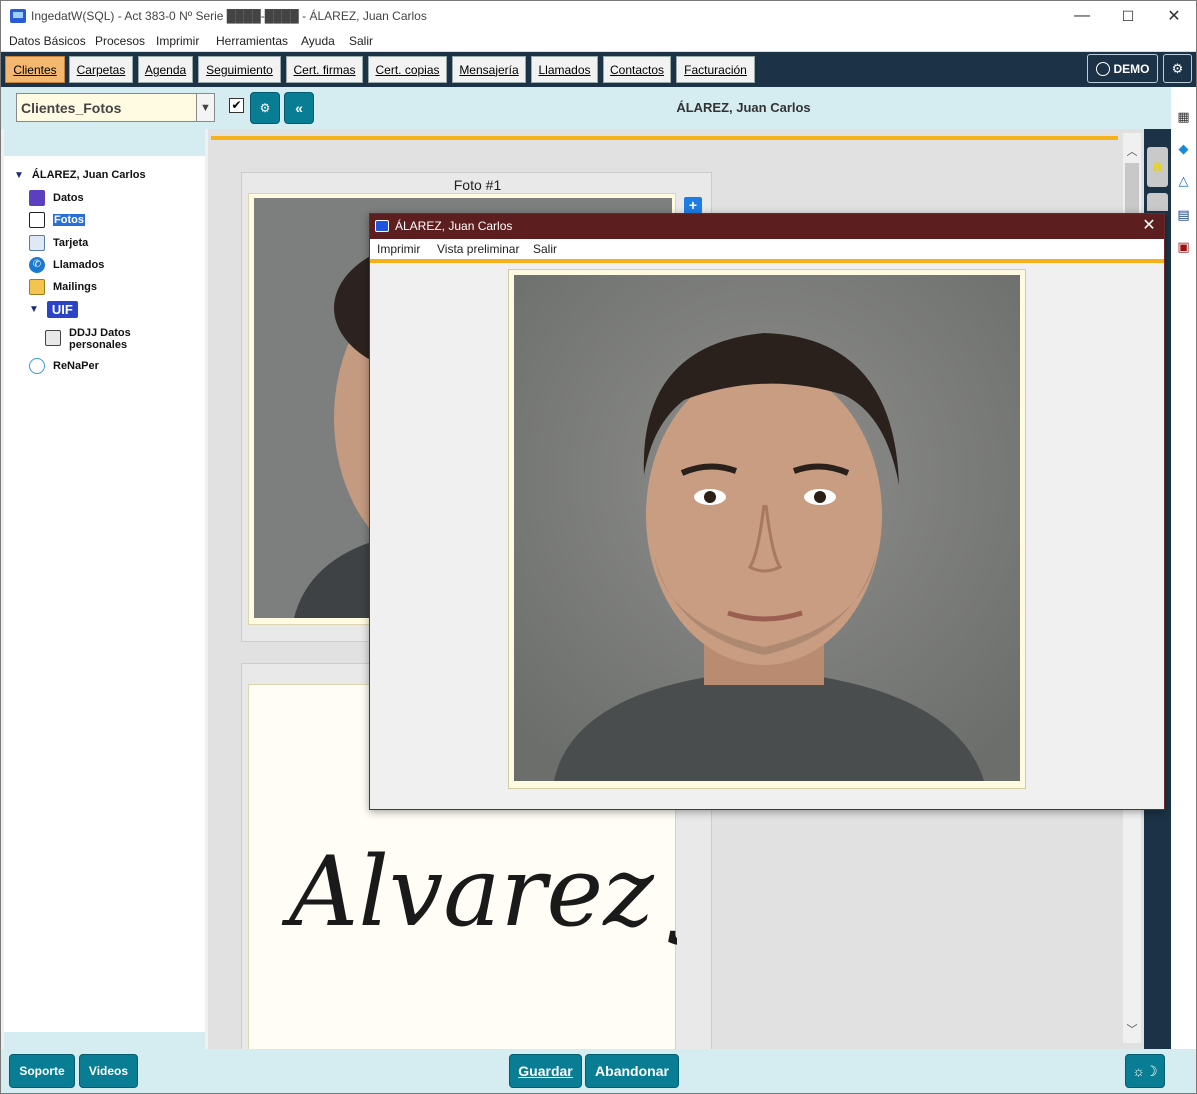 The height and width of the screenshot is (1094, 1197). I want to click on tree-item-label: Fotos, so click(69, 220).